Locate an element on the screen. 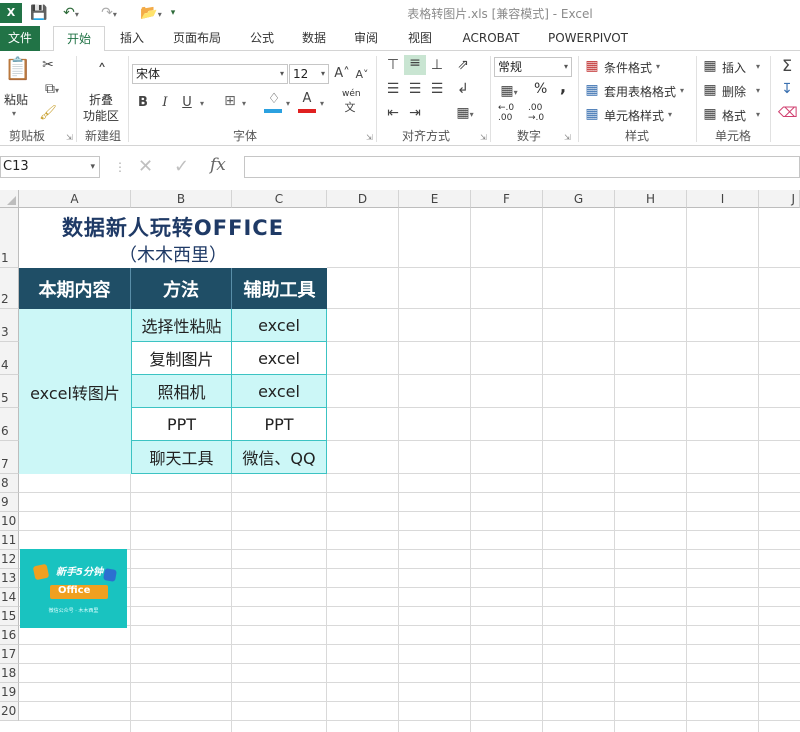  row-header-19: 19 is located at coordinates (9, 692).